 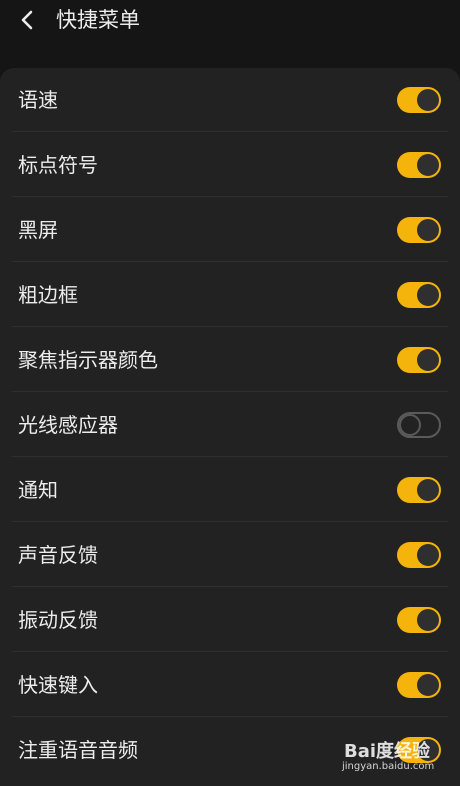 What do you see at coordinates (58, 165) in the screenshot?
I see `setting-label: 标点符号` at bounding box center [58, 165].